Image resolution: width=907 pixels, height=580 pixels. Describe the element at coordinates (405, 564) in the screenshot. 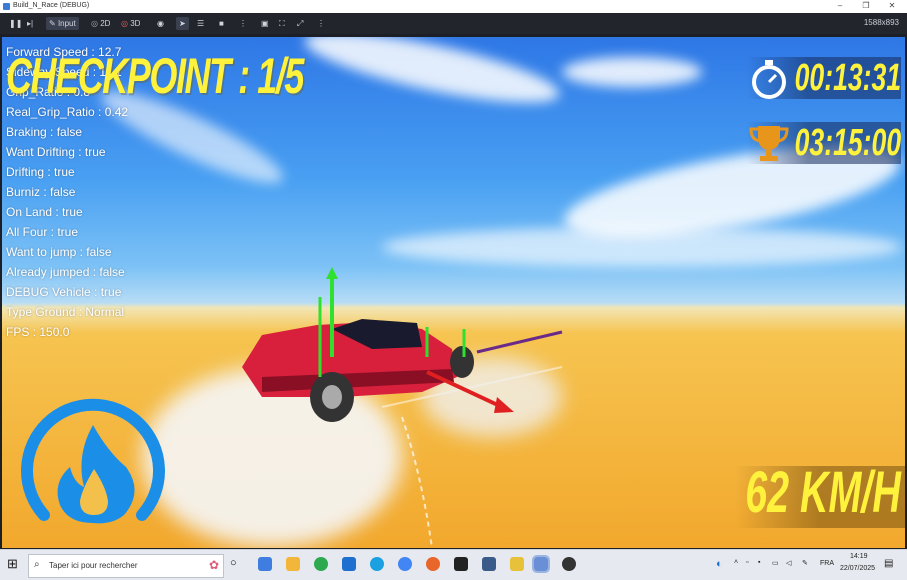

I see `google-icon` at that location.